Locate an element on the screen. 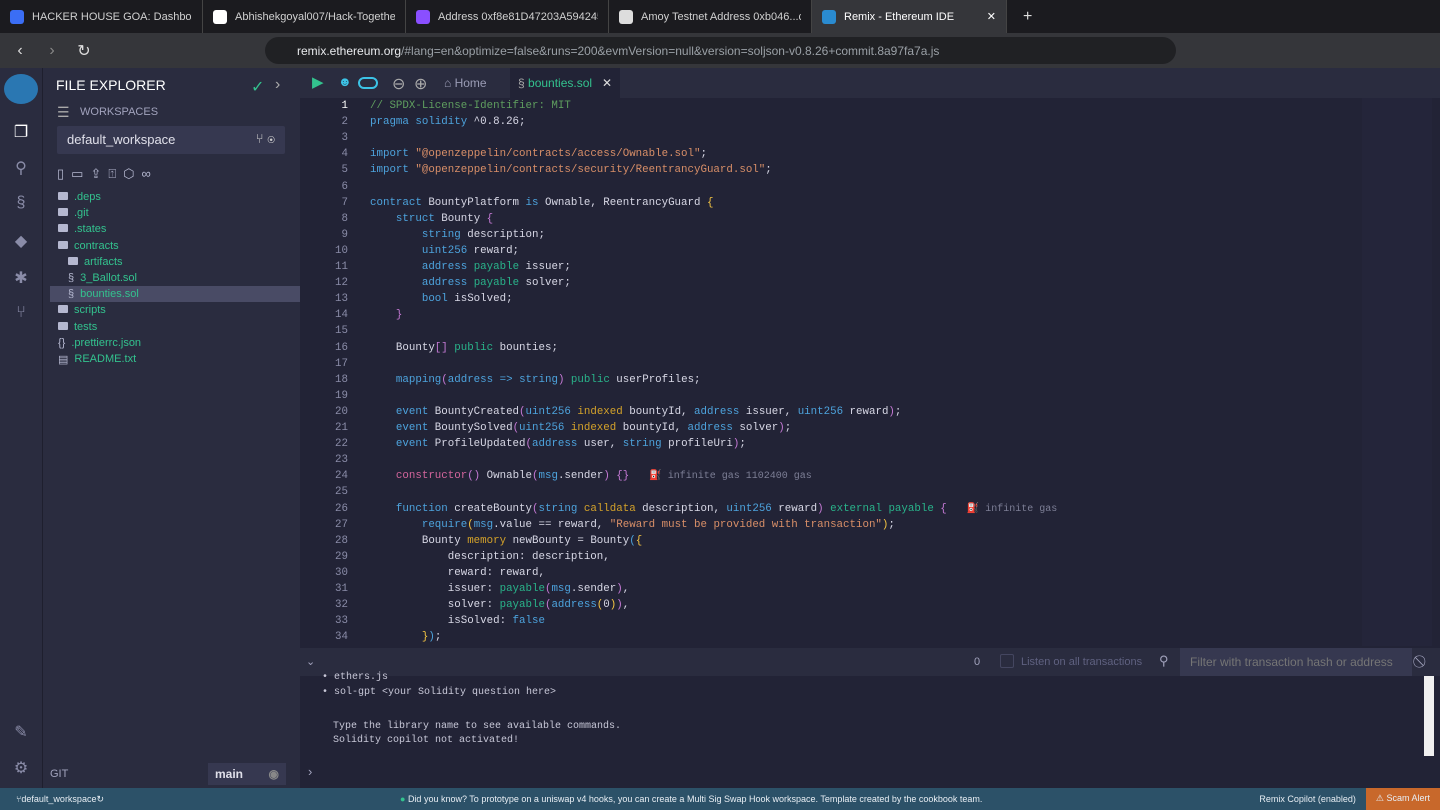  branch-select-icon: ⑂ ◉ is located at coordinates (265, 138).